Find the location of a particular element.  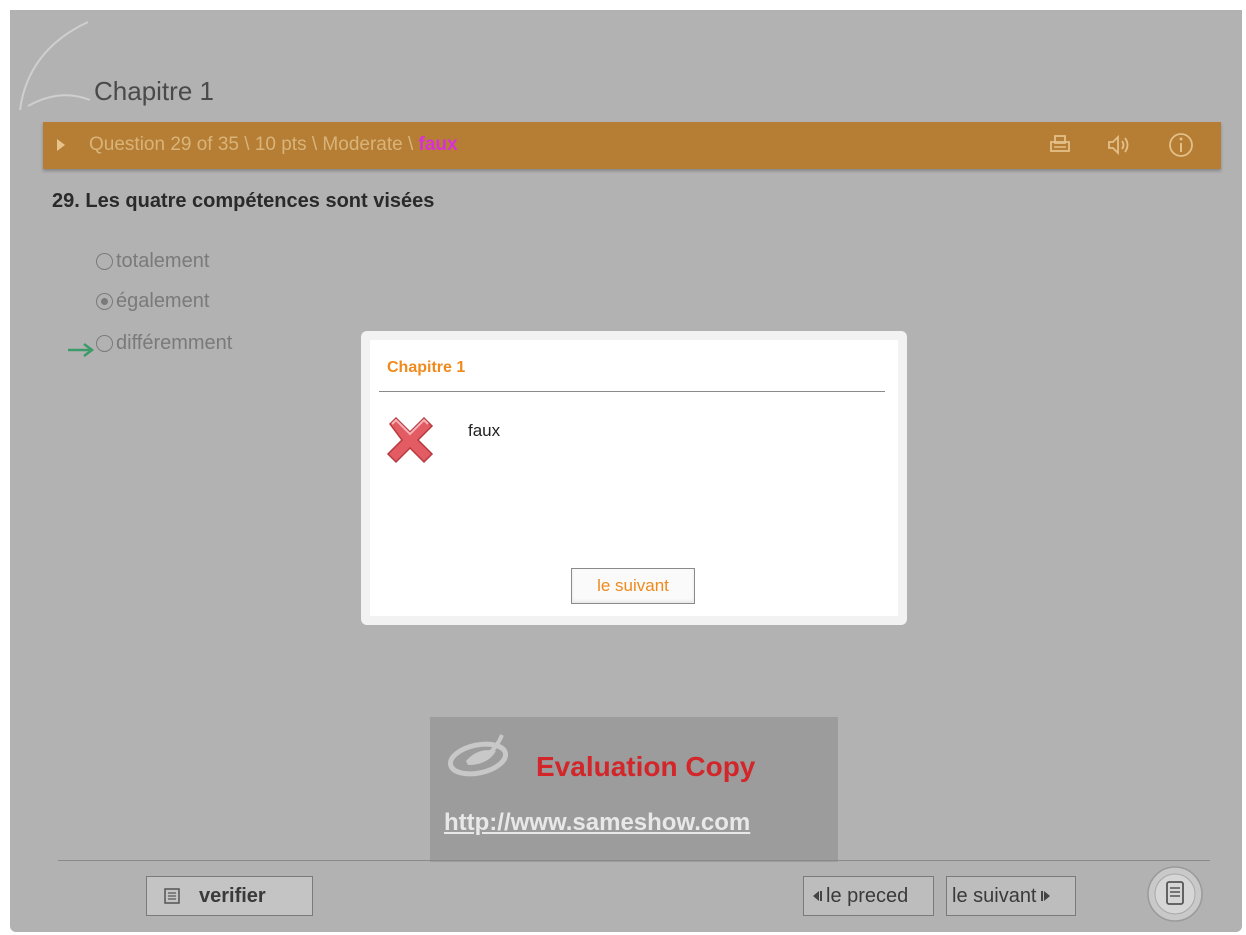

answer-option-label: totalement is located at coordinates (163, 261).